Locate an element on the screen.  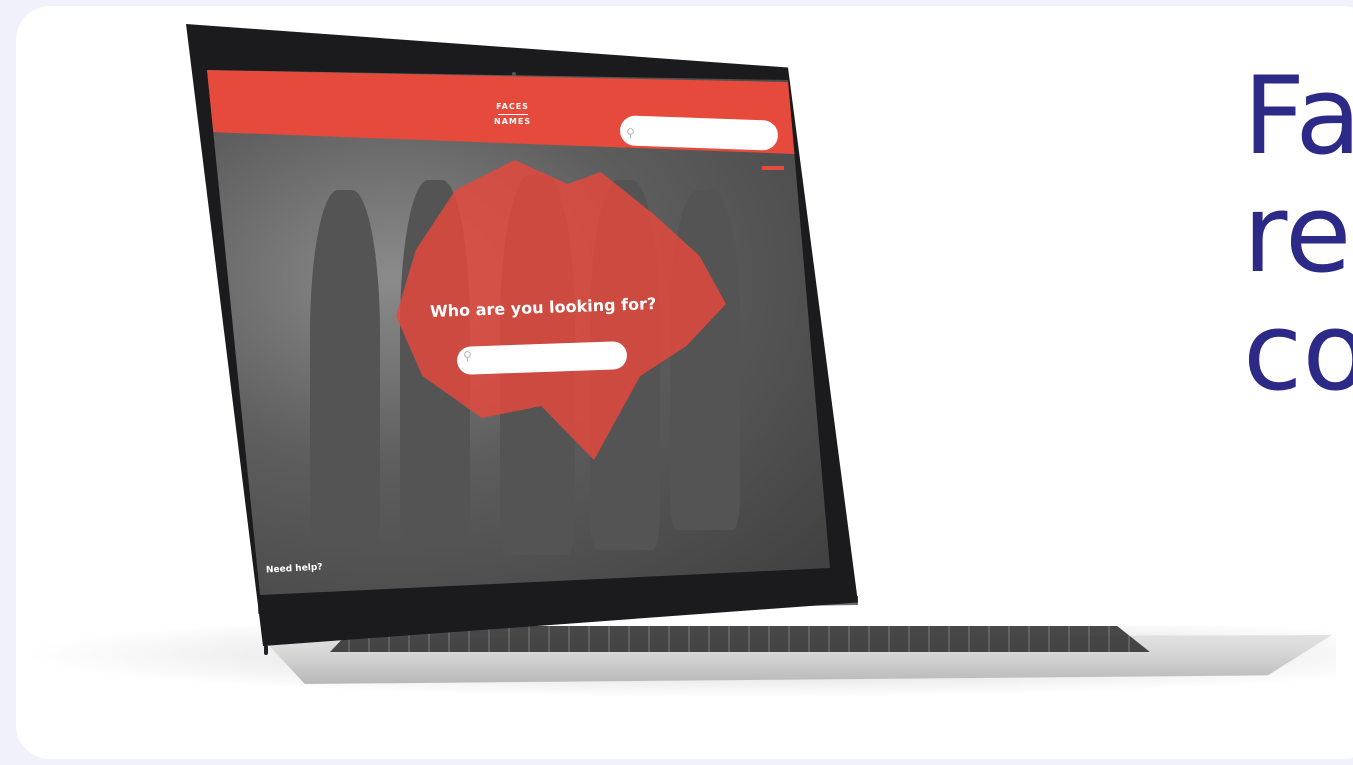
laptop-port is located at coordinates (266, 650).